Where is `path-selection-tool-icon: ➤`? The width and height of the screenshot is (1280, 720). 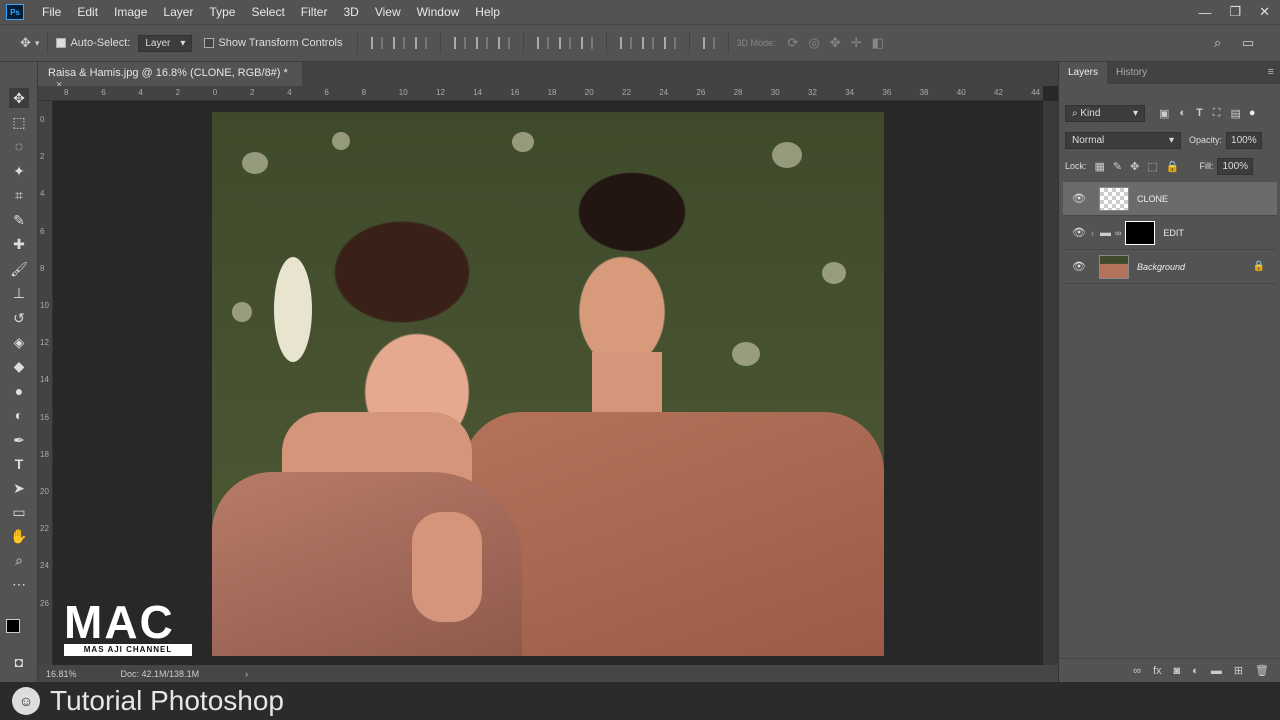
path-selection-tool-icon: ➤ is located at coordinates (19, 488).